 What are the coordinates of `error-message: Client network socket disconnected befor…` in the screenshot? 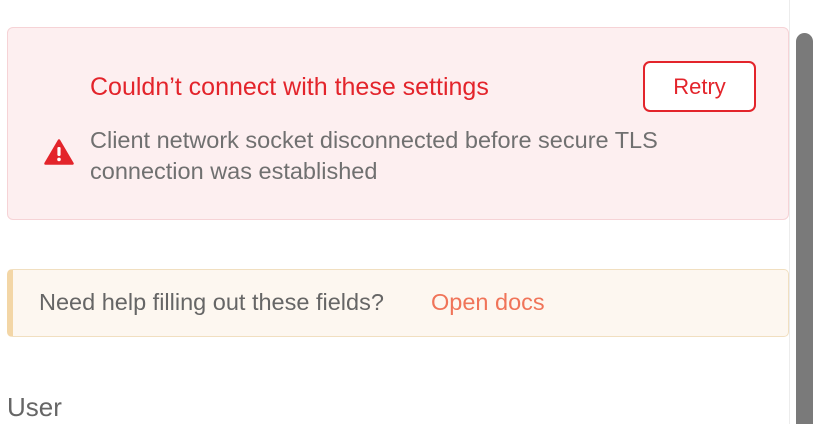 It's located at (374, 155).